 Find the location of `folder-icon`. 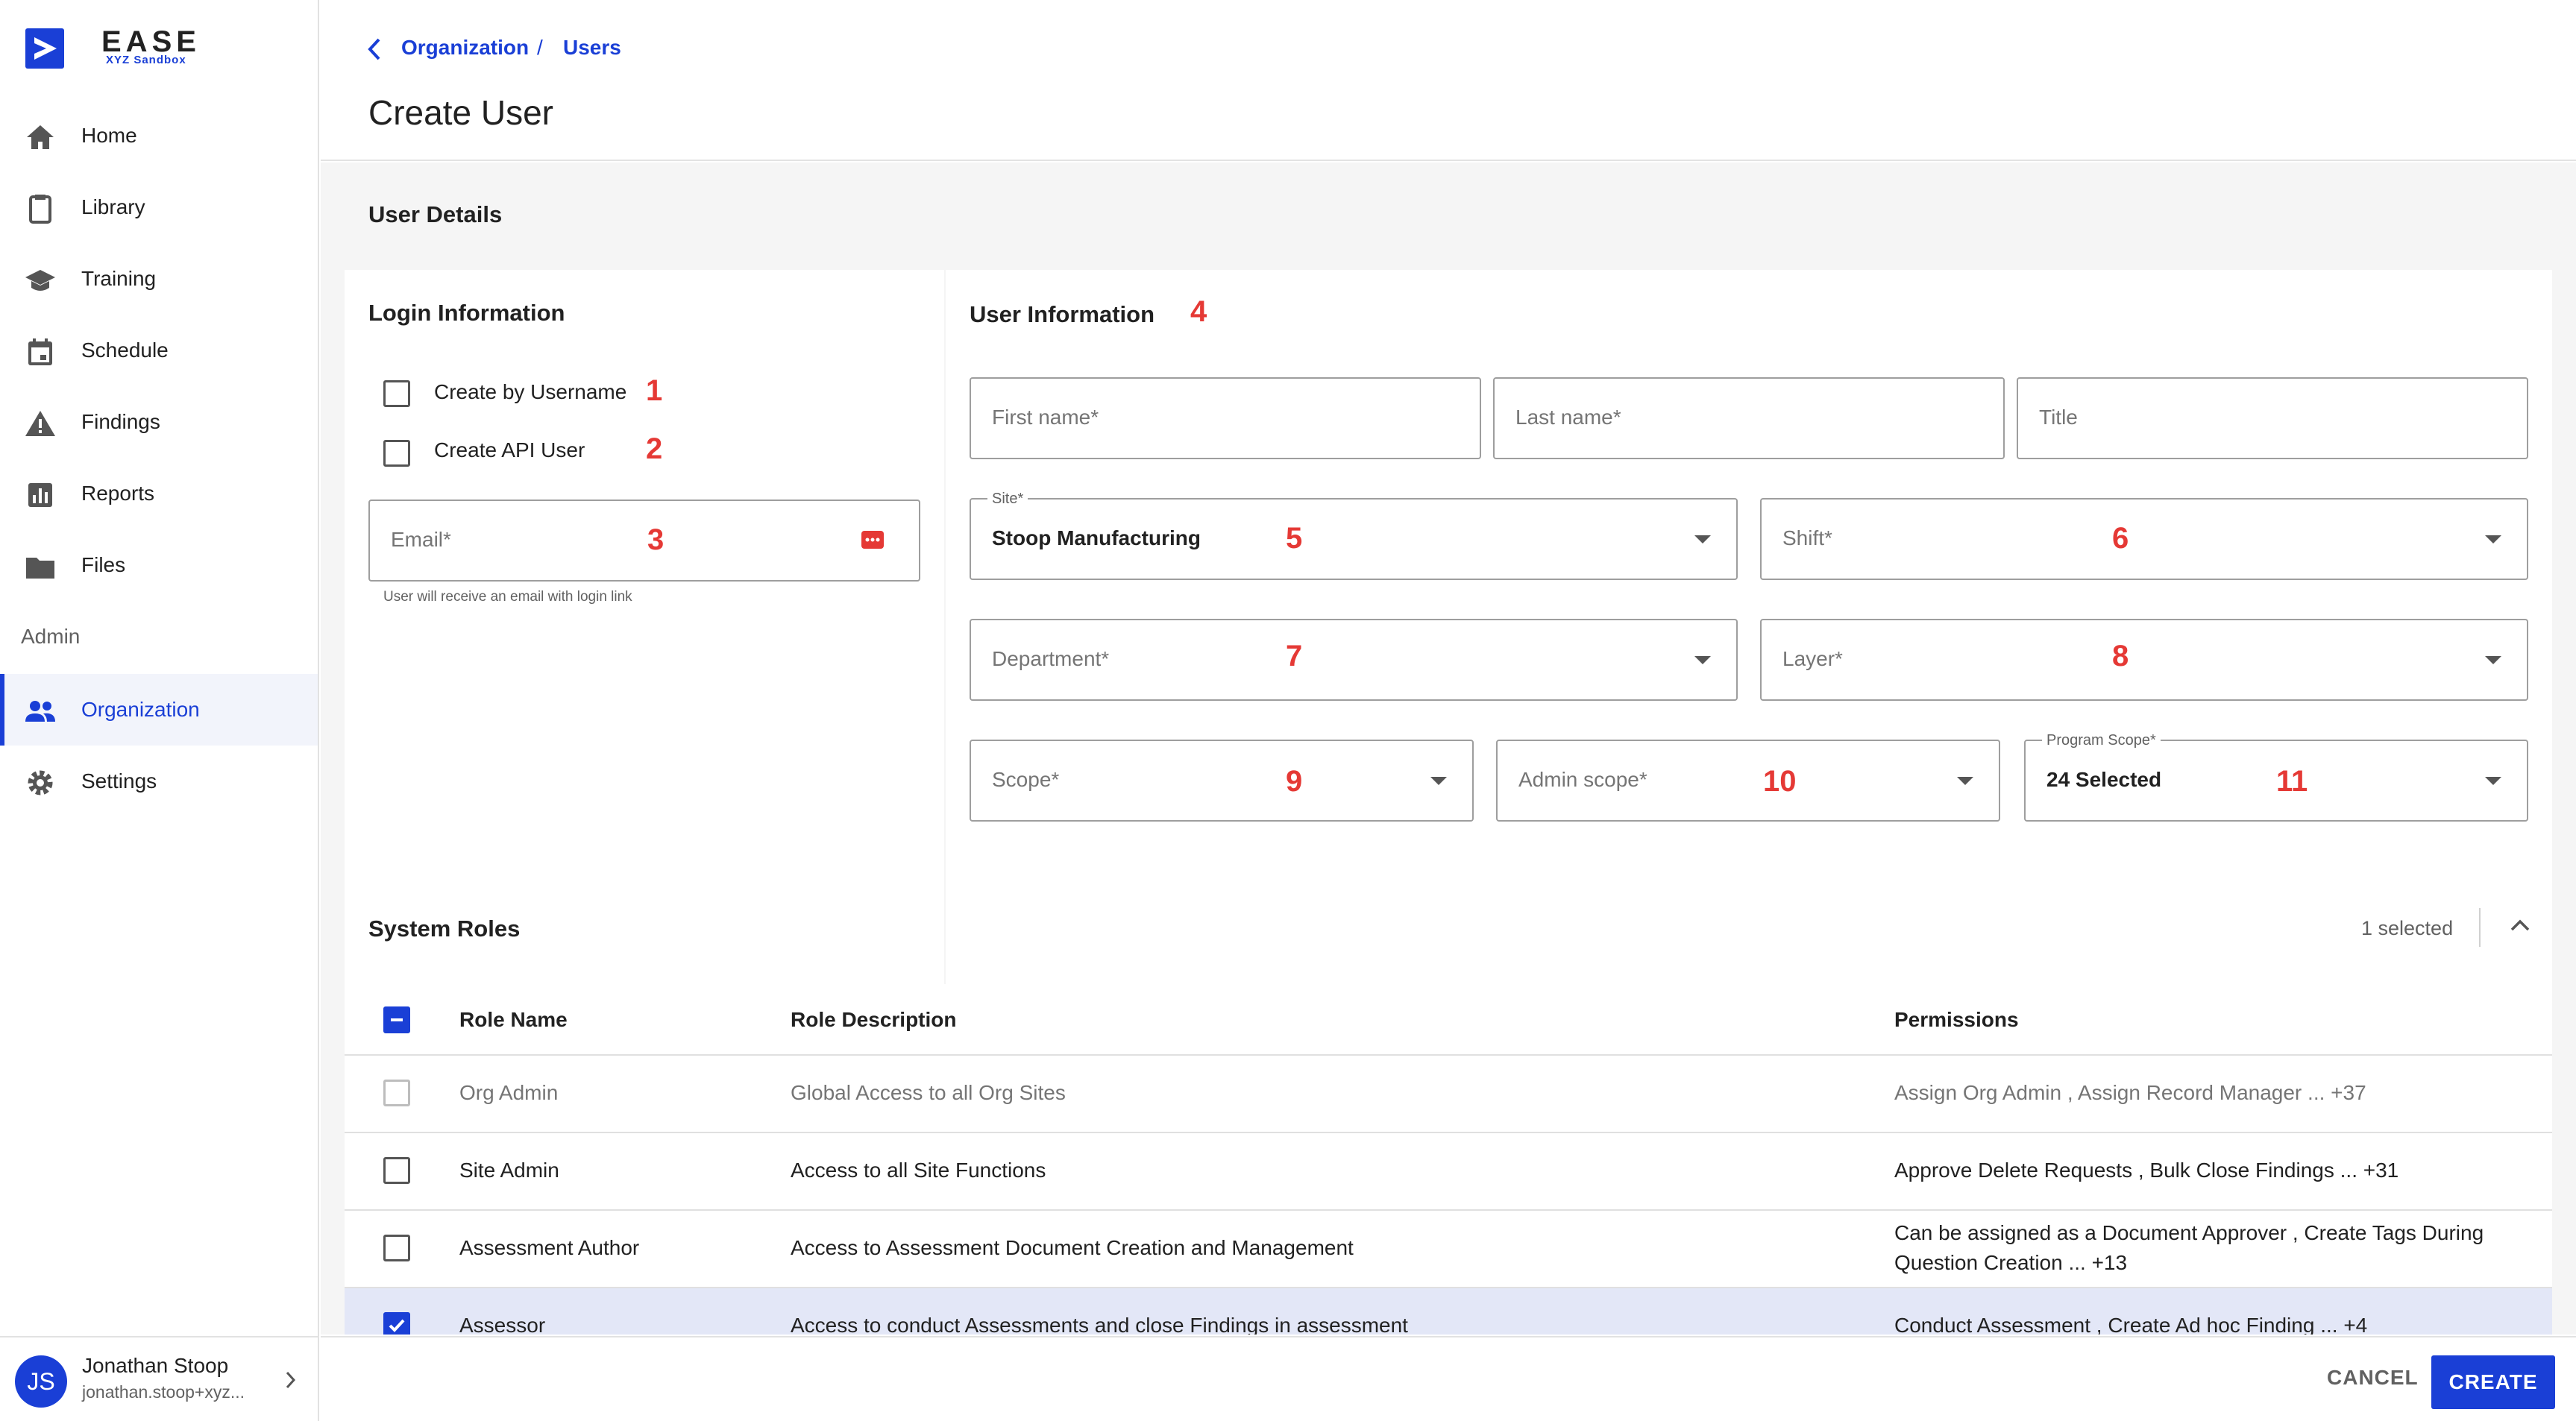

folder-icon is located at coordinates (40, 568).